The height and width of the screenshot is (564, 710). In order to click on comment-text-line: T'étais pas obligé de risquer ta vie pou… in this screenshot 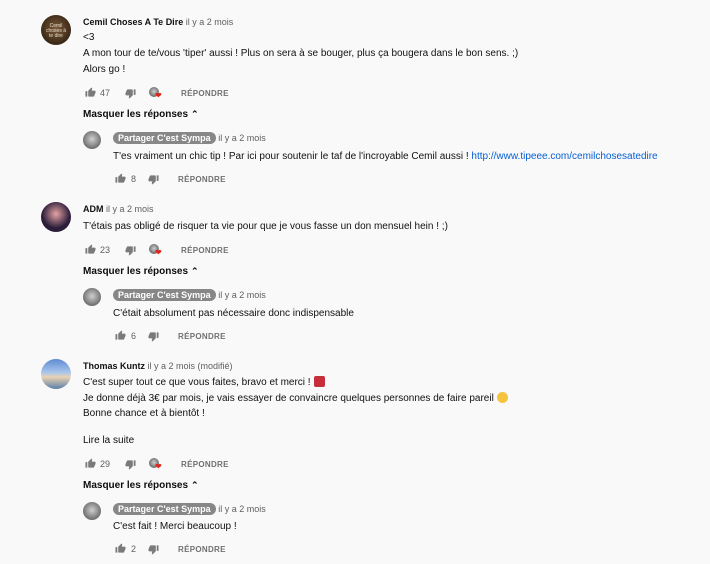, I will do `click(265, 226)`.